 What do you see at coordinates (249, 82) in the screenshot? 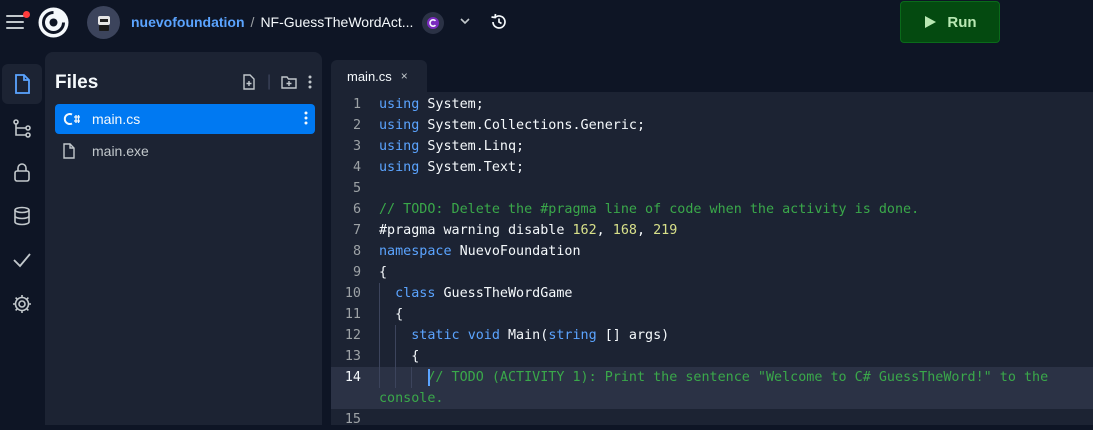
I see `new-file-icon` at bounding box center [249, 82].